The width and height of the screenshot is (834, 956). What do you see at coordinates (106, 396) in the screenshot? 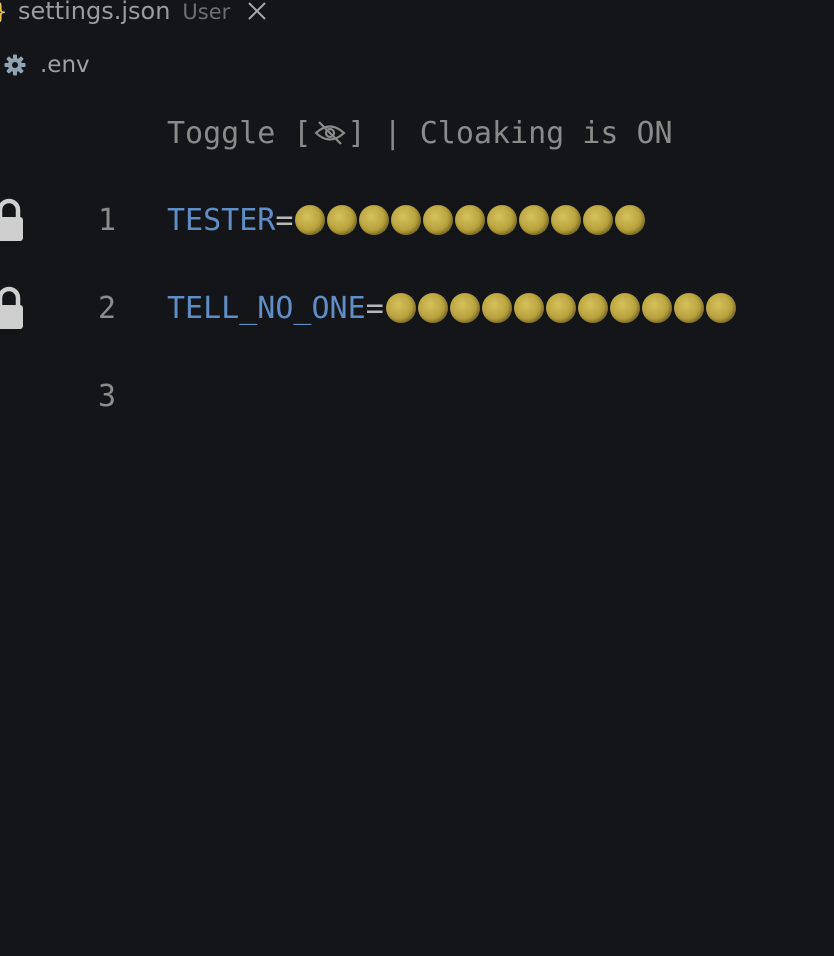
I see `line-number: 3` at bounding box center [106, 396].